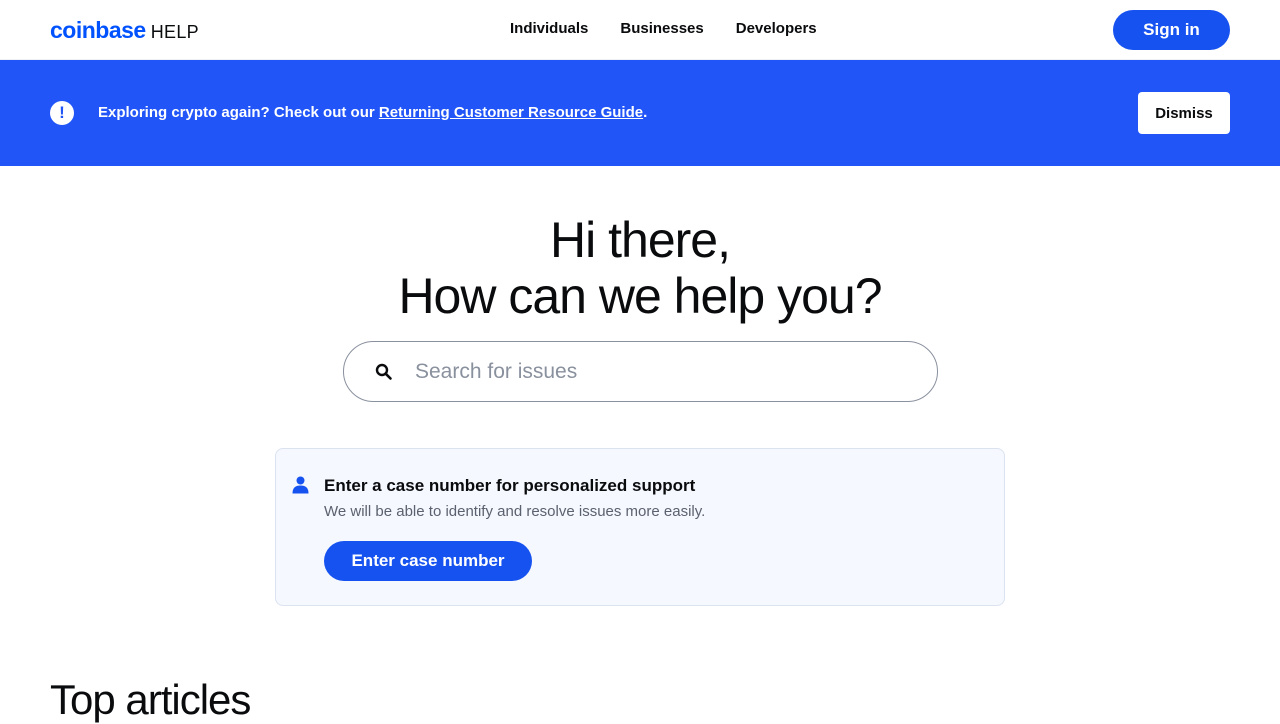 This screenshot has height=724, width=1280. I want to click on logo-wordmark: coinbase, so click(98, 30).